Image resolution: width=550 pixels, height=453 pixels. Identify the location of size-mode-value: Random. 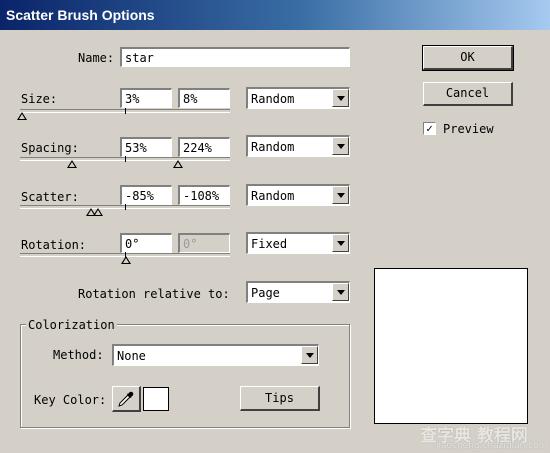
(273, 99).